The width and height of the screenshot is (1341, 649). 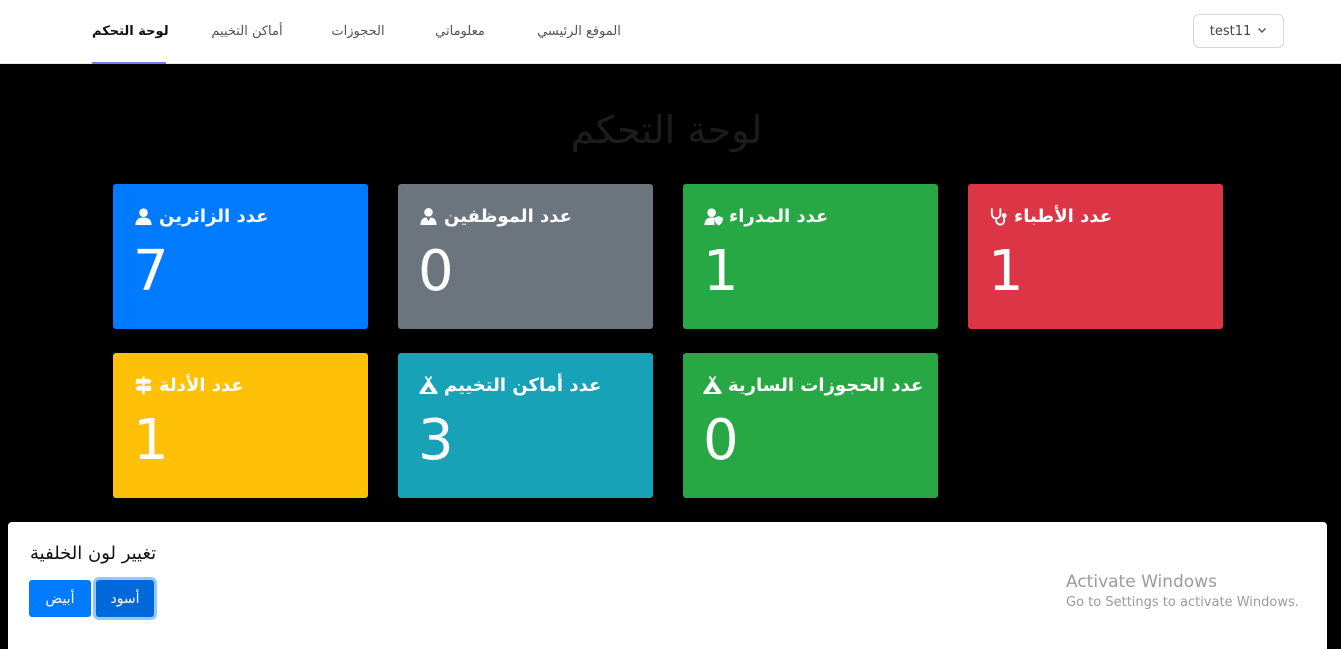 I want to click on nav-my-info: معلوماتي, so click(x=460, y=32).